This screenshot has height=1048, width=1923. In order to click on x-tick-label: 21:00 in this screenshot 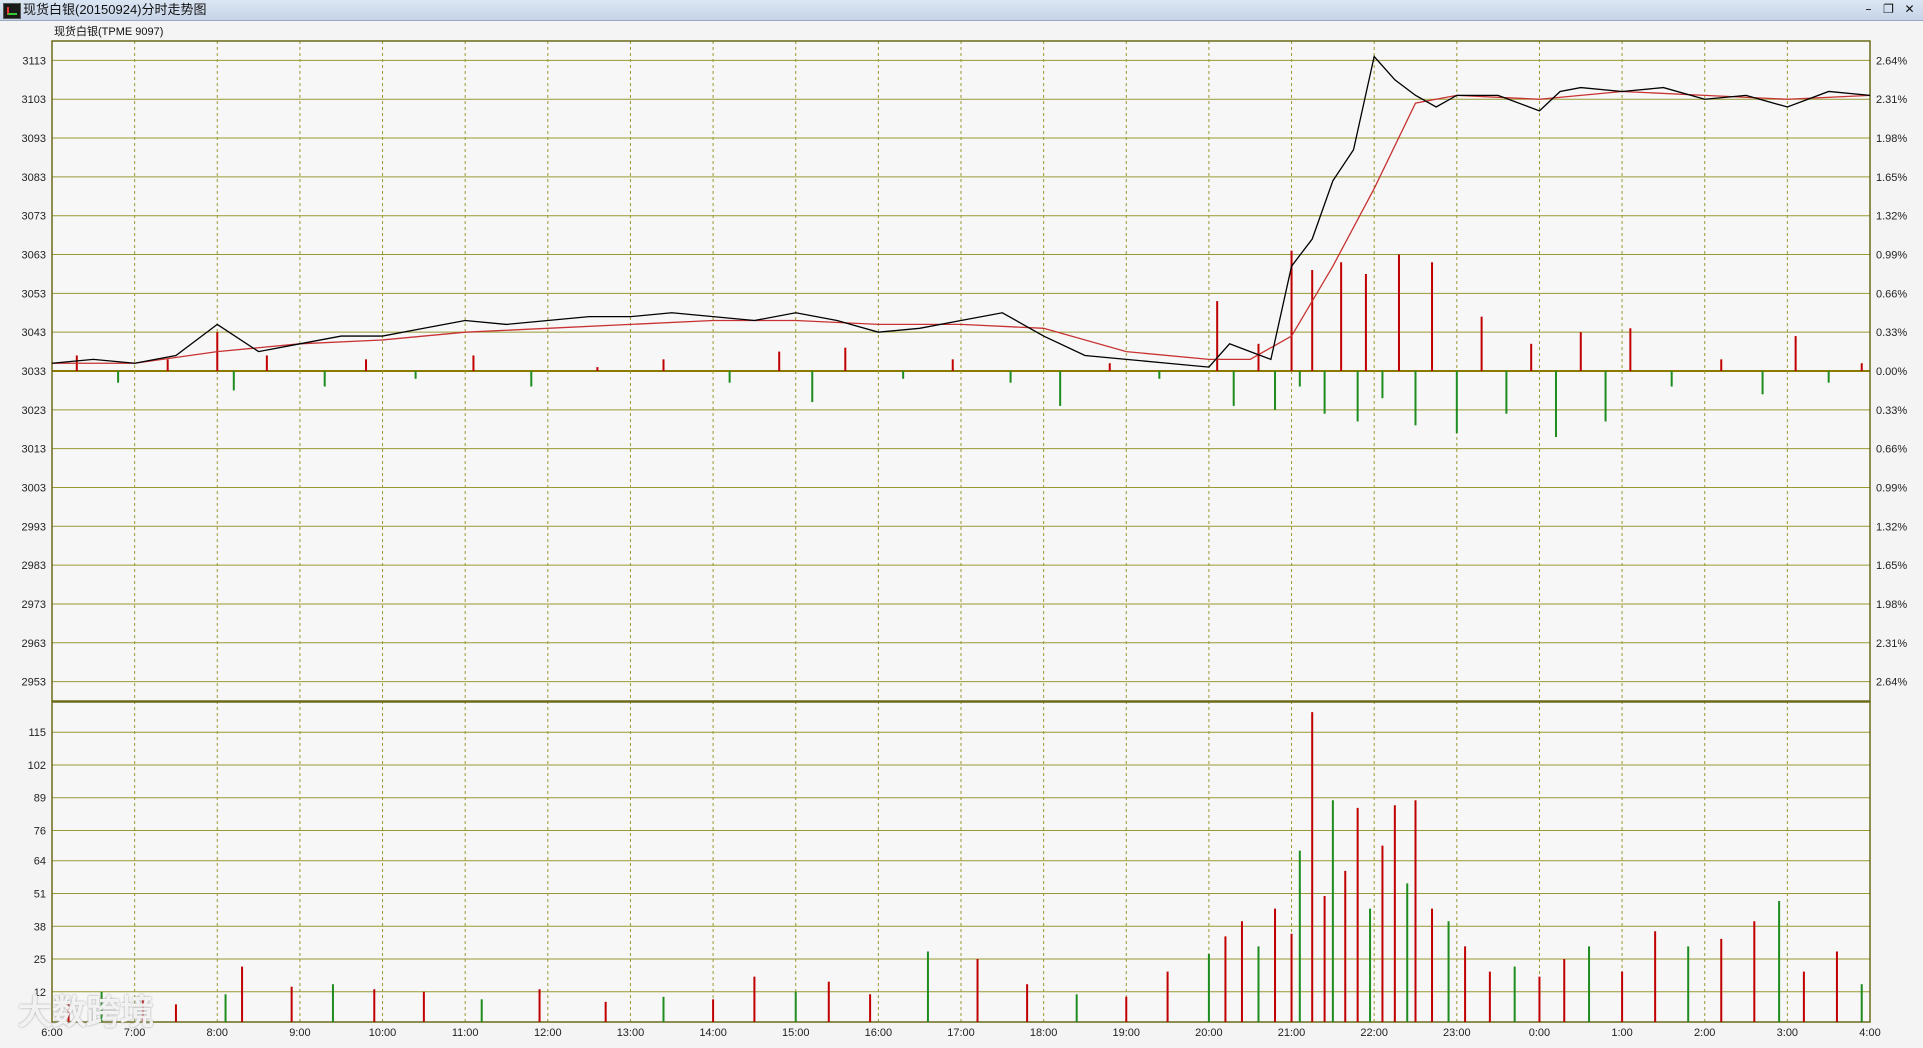, I will do `click(1292, 1033)`.